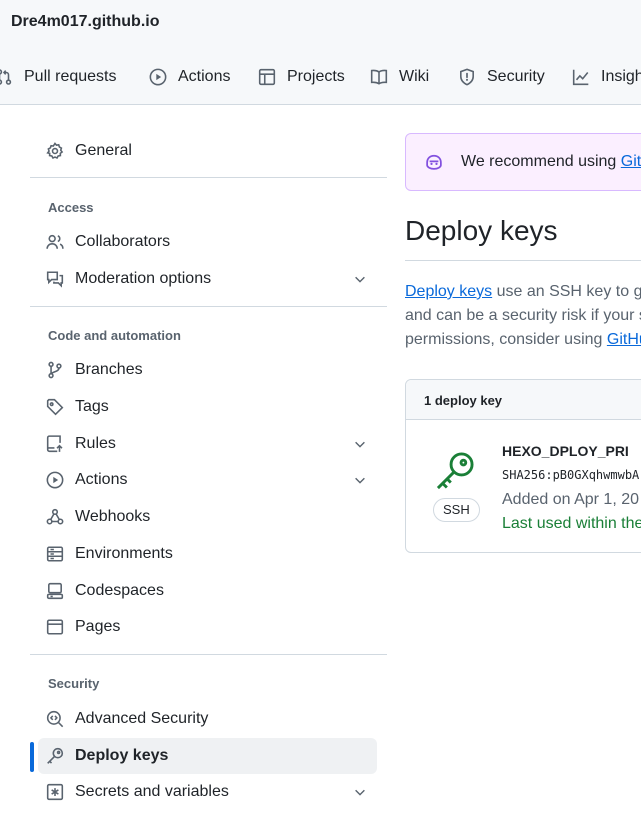  What do you see at coordinates (142, 718) in the screenshot?
I see `sidebar-item-label: Advanced Security` at bounding box center [142, 718].